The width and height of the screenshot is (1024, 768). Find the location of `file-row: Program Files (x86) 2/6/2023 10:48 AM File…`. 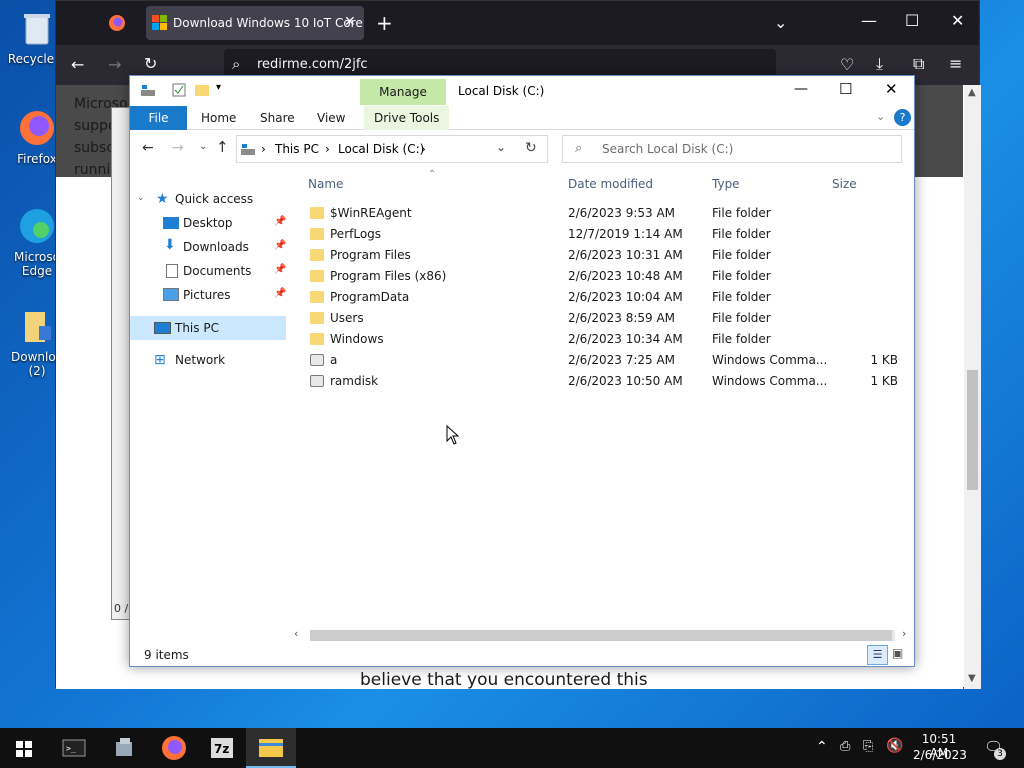

file-row: Program Files (x86) 2/6/2023 10:48 AM File… is located at coordinates (606, 276).